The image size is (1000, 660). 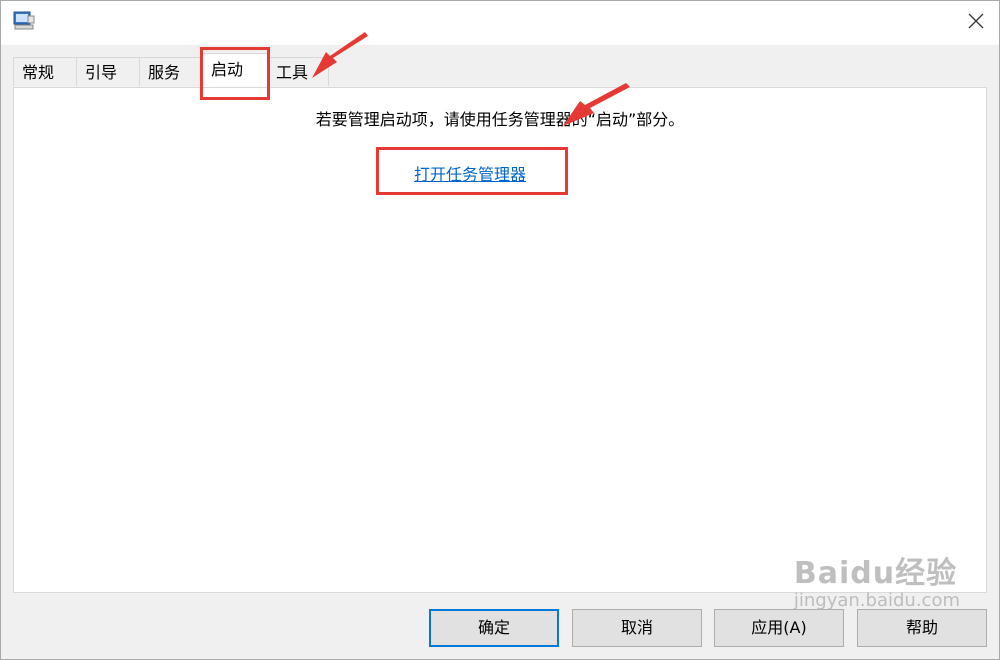 I want to click on arrow-to-tools-tab, so click(x=340, y=55).